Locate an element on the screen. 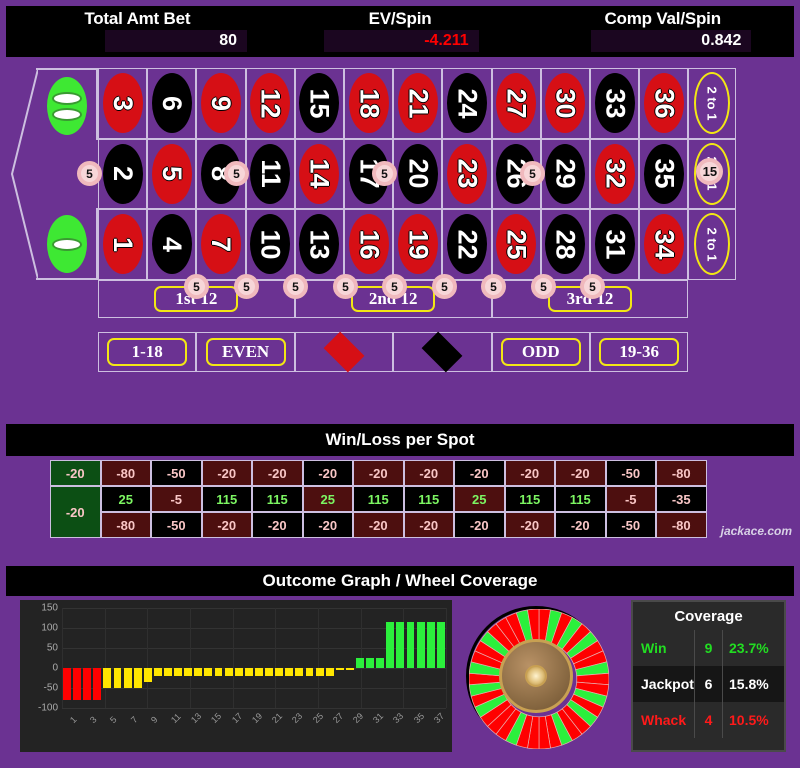 The height and width of the screenshot is (768, 800). black-diamond-icon is located at coordinates (442, 352).